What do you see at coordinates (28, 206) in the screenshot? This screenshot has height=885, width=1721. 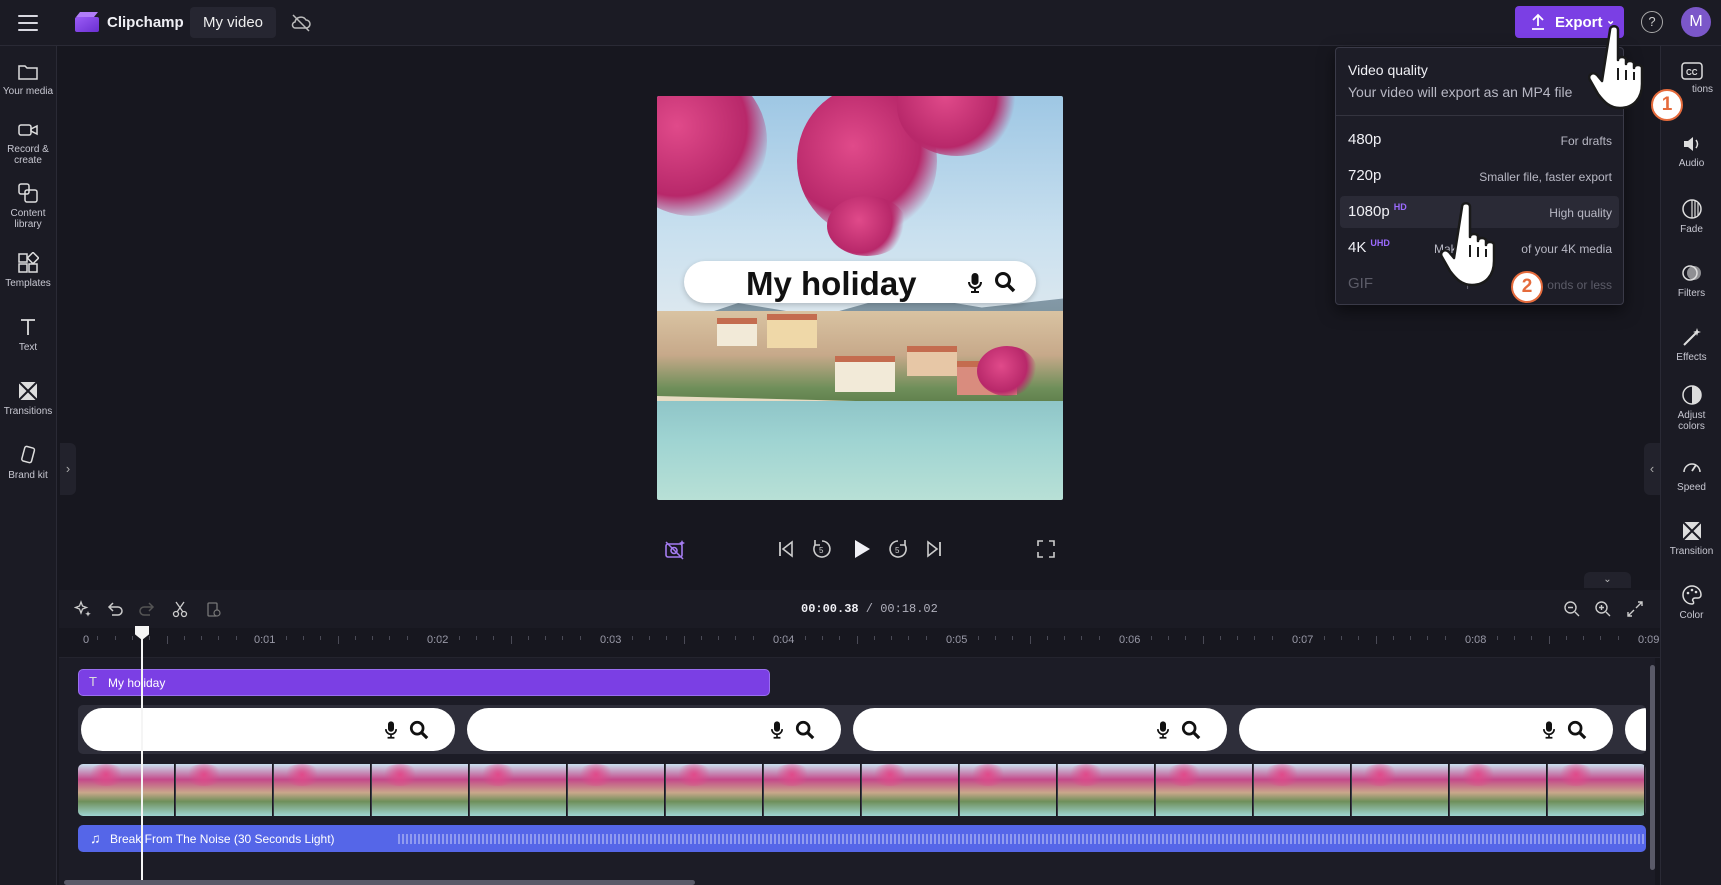 I see `sidebar-item-content-library: Content library` at bounding box center [28, 206].